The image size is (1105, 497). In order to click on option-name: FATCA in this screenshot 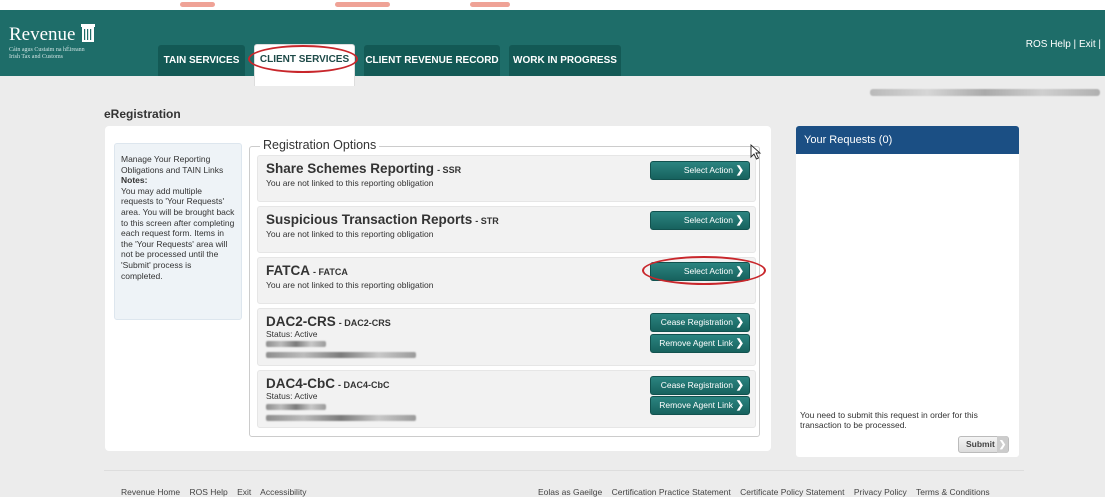, I will do `click(288, 270)`.